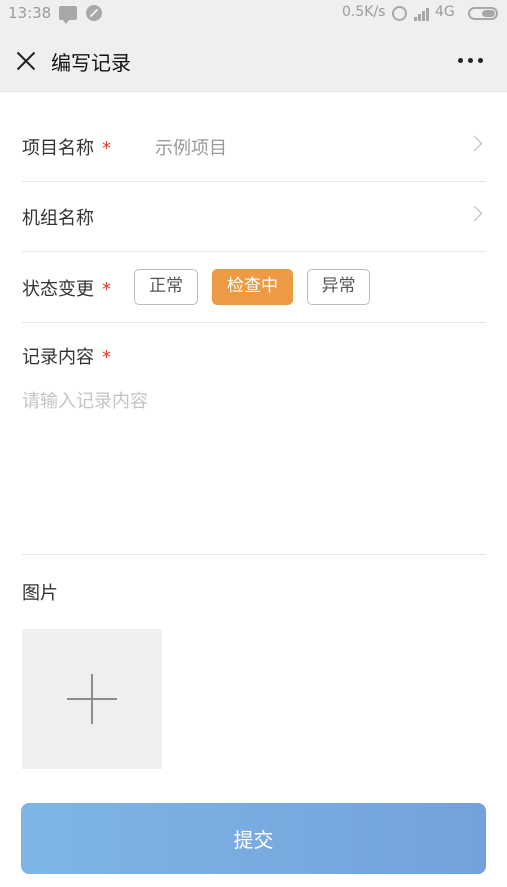 The height and width of the screenshot is (887, 507). I want to click on record-content-label: 记录内容 *, so click(66, 357).